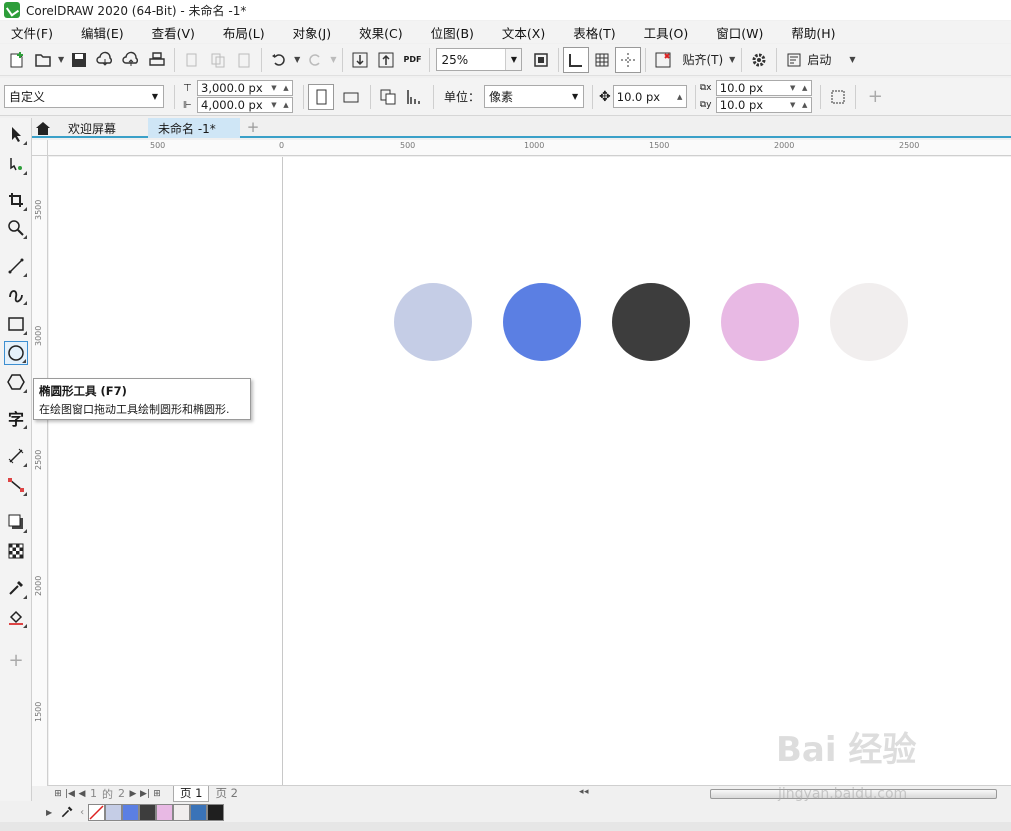  Describe the element at coordinates (838, 97) in the screenshot. I see `page-border-button` at that location.